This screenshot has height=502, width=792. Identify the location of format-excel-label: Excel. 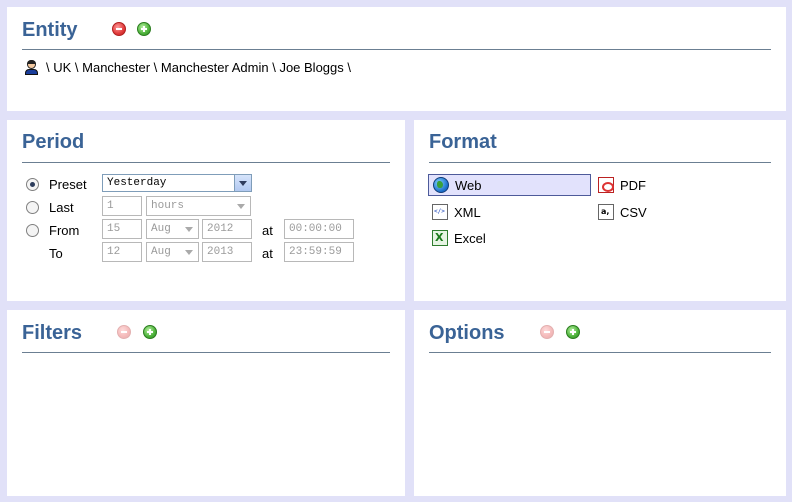
(470, 238).